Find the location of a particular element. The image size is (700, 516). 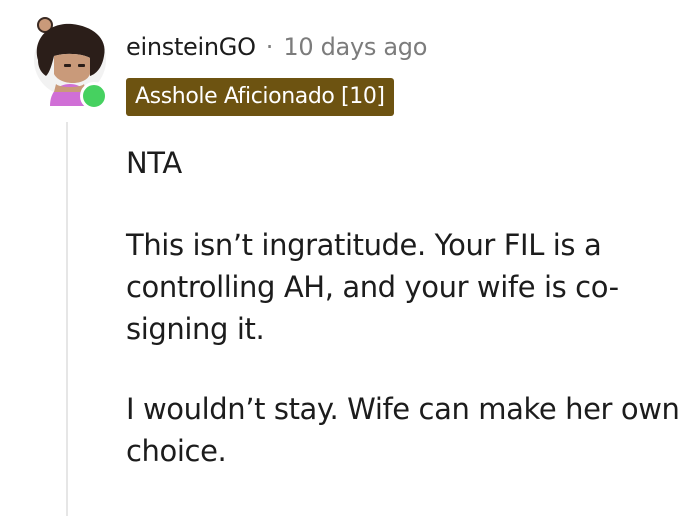

online-indicator is located at coordinates (94, 96).